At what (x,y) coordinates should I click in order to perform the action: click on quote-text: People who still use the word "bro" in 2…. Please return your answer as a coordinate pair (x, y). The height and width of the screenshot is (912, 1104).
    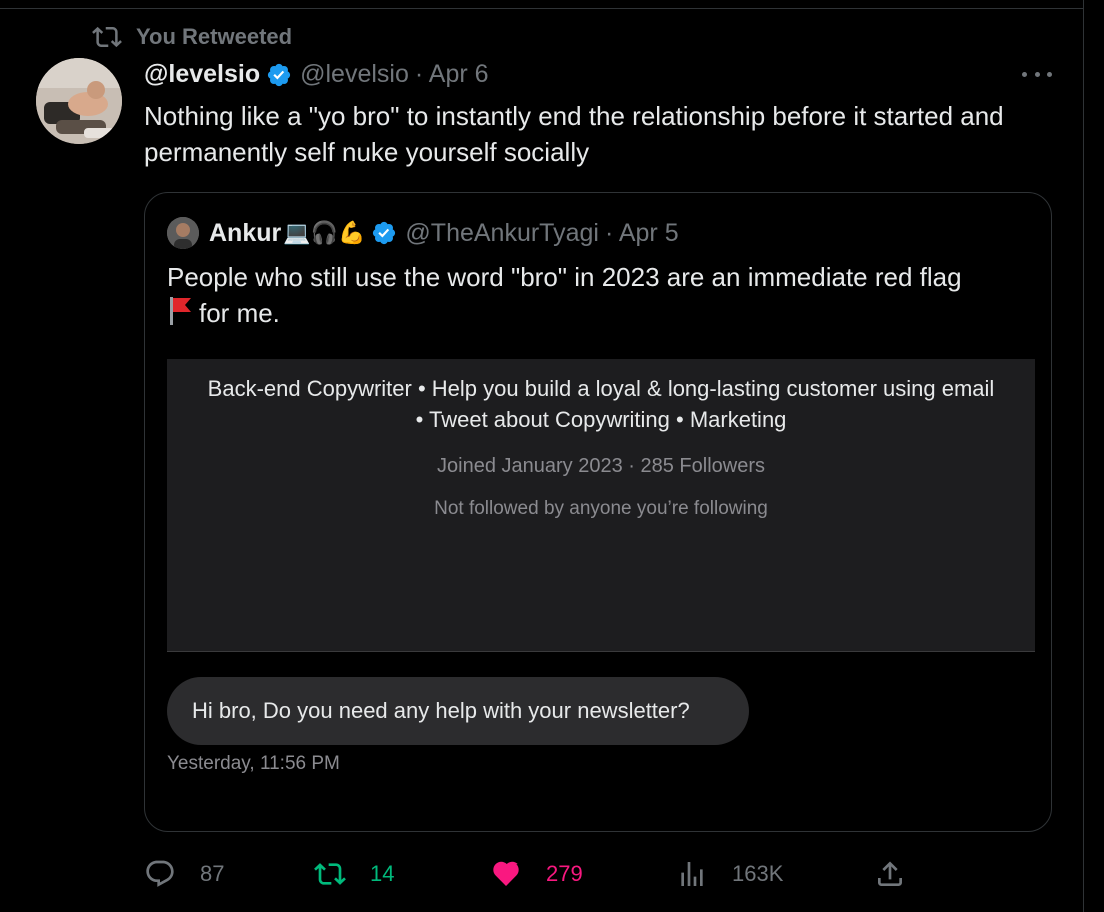
    Looking at the image, I should click on (597, 295).